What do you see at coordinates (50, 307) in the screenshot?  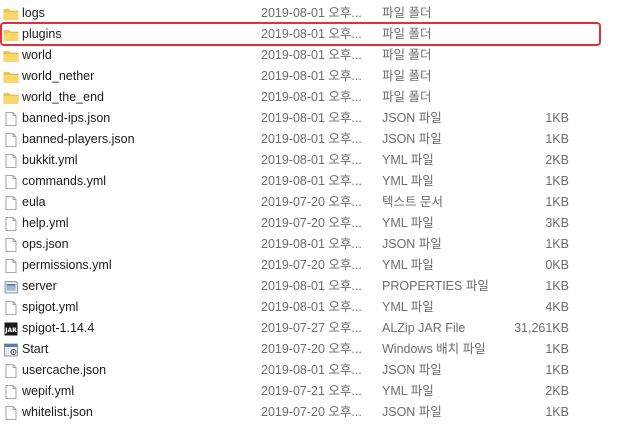 I see `file-name: spigot.yml` at bounding box center [50, 307].